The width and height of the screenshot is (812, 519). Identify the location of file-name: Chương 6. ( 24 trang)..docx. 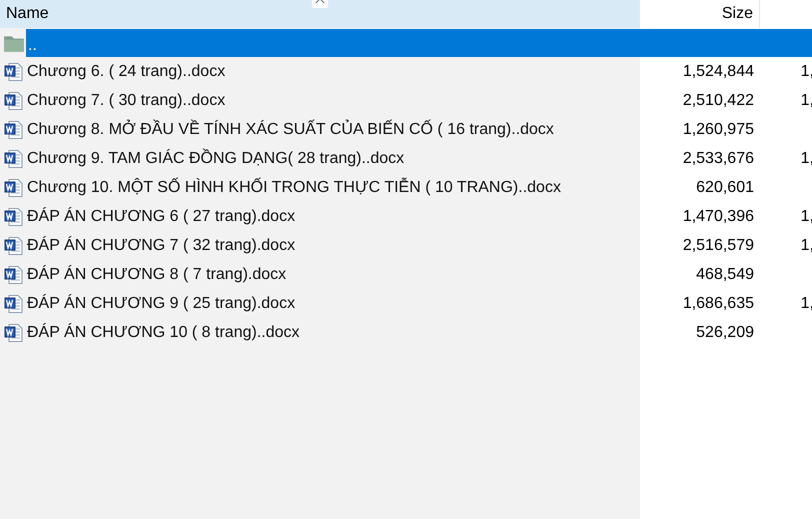
(126, 72).